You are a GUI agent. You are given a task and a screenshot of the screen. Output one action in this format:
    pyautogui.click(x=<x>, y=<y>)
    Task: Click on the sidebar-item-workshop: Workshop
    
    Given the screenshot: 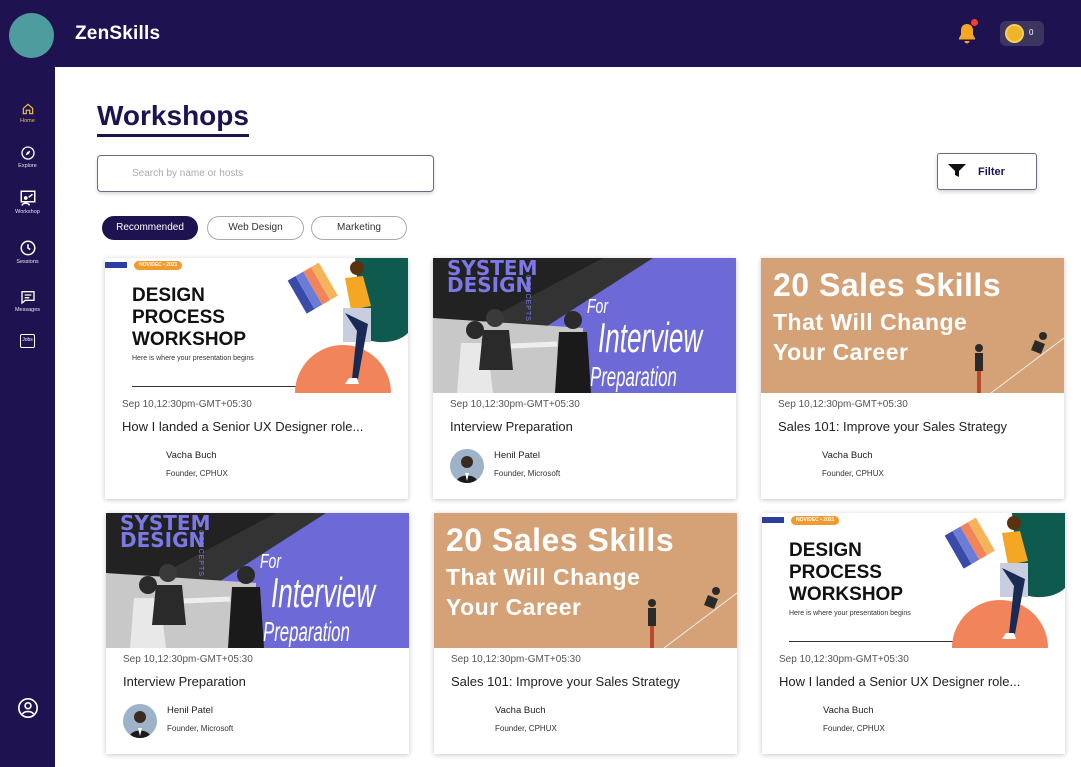 What is the action you would take?
    pyautogui.click(x=27, y=202)
    